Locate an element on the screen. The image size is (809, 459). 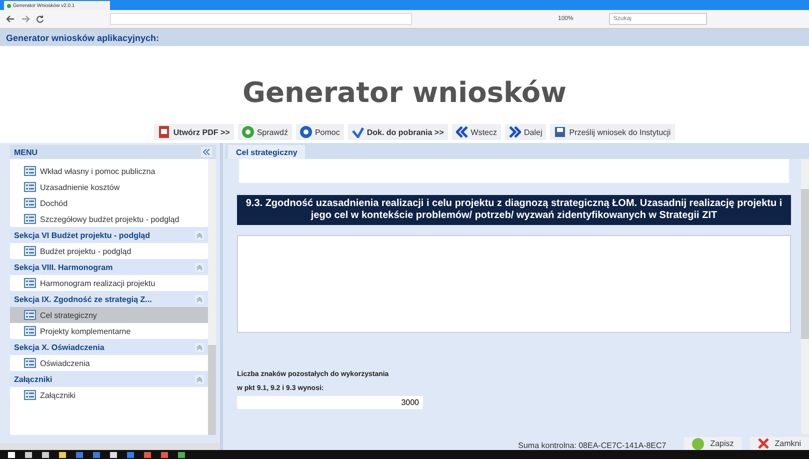
section-heading: 9.3. Zgodność uzasadnienia realizacji i celu projektu z diagnozą strategiczną ŁOM. Uzasadnij realizację projektu i jego cel w kontekście problemów/ potrzeb/ wyzwań zidentyfikowanych w Strategii ZIT is located at coordinates (514, 210).